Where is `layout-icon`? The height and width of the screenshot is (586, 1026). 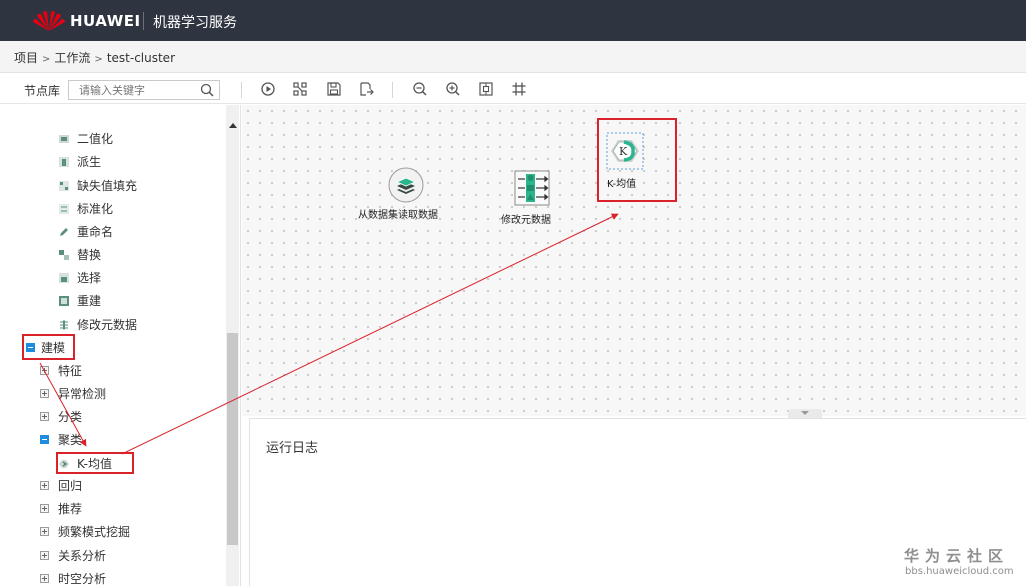 layout-icon is located at coordinates (300, 89).